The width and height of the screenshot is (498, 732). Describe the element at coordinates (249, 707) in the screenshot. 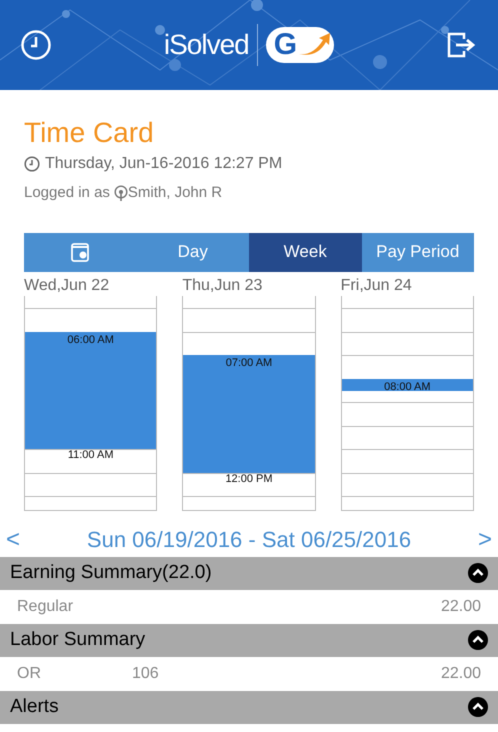

I see `section-header: Alerts` at that location.